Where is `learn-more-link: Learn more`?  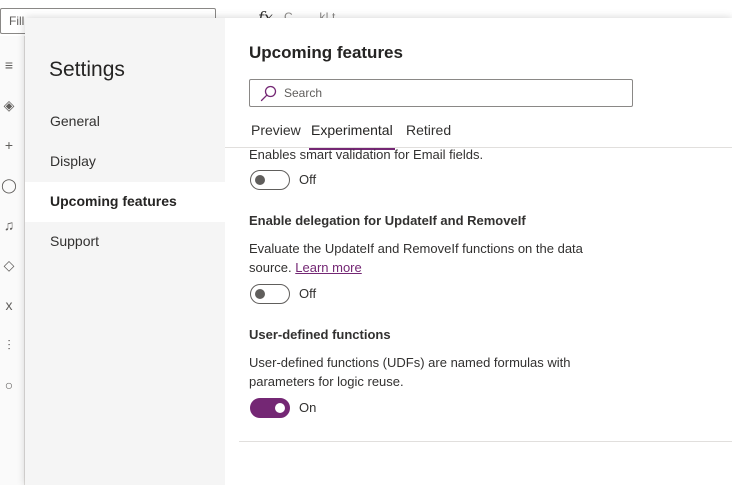
learn-more-link: Learn more is located at coordinates (328, 267).